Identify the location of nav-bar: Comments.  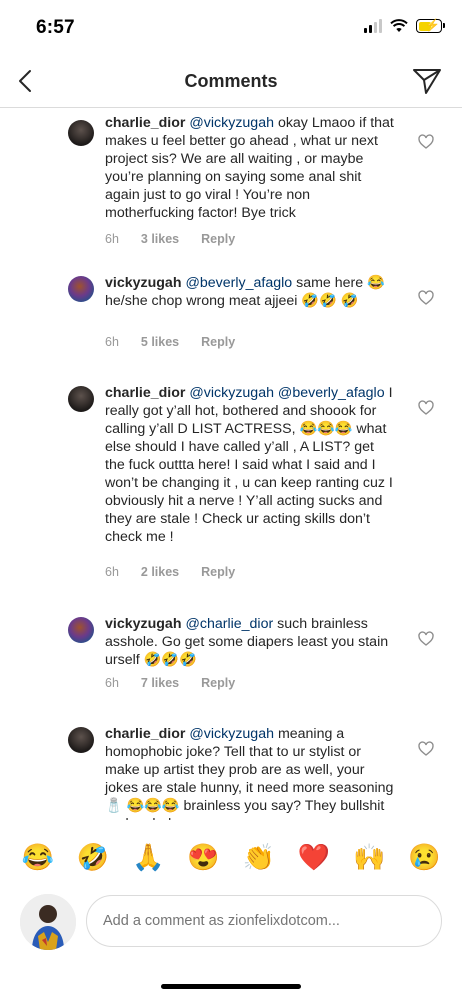
(231, 82).